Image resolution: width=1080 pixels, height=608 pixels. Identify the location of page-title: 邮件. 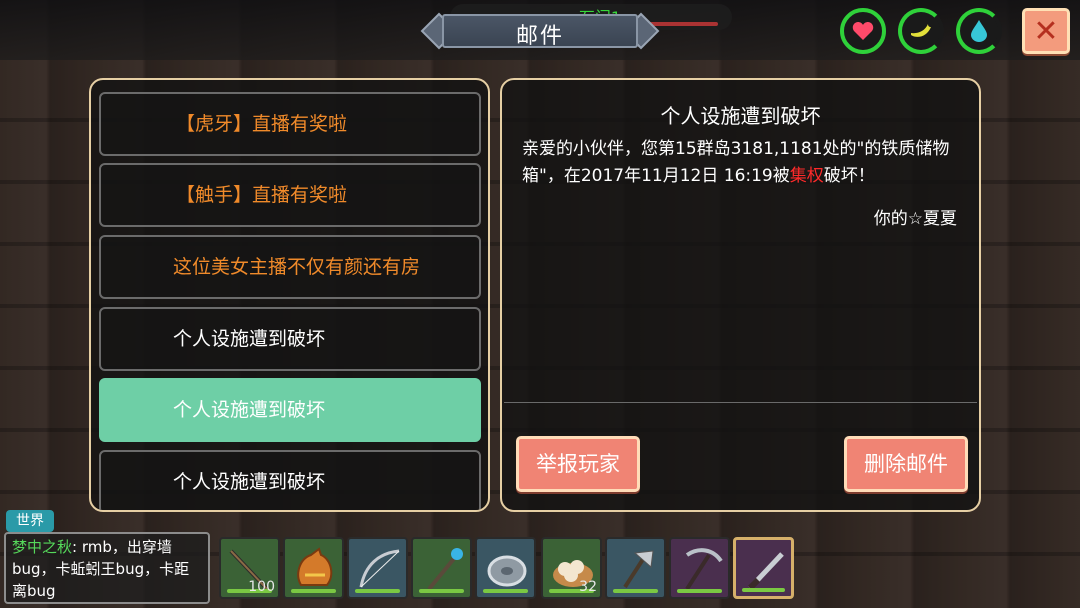
(539, 36).